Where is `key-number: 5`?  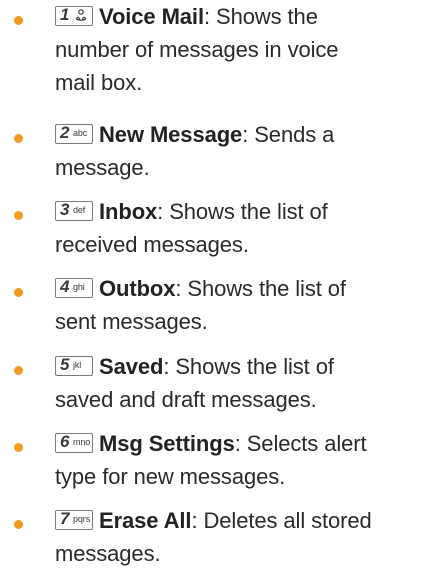
key-number: 5 is located at coordinates (65, 364).